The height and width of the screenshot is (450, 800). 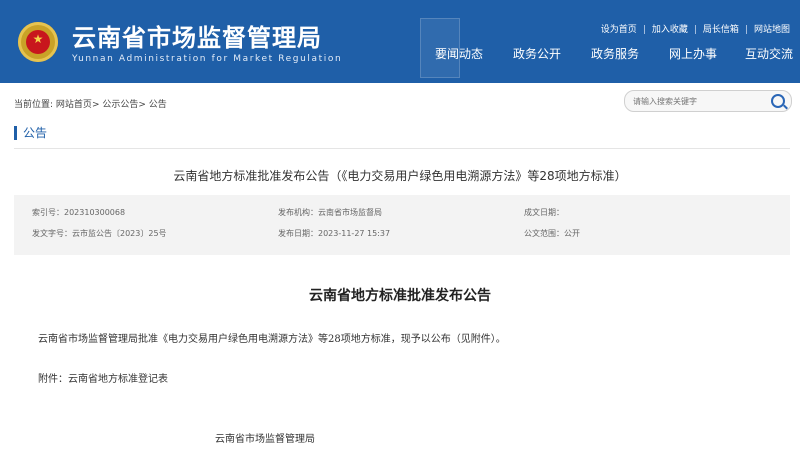 What do you see at coordinates (769, 53) in the screenshot?
I see `nav-item-interaction: 互动交流` at bounding box center [769, 53].